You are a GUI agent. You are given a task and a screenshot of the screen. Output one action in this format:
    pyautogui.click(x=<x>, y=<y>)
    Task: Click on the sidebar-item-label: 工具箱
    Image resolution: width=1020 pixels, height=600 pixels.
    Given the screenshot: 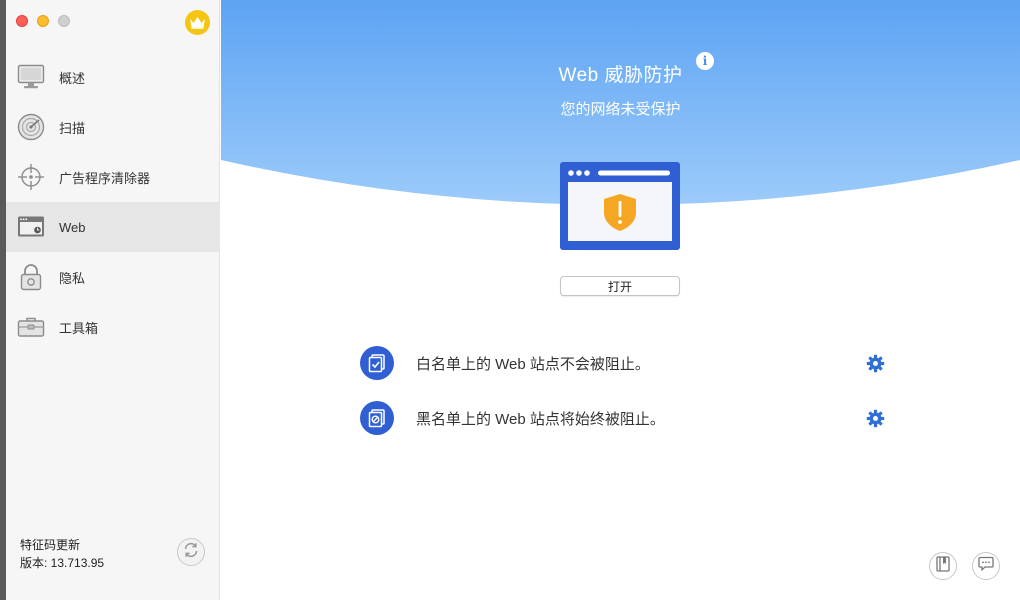 What is the action you would take?
    pyautogui.click(x=79, y=328)
    